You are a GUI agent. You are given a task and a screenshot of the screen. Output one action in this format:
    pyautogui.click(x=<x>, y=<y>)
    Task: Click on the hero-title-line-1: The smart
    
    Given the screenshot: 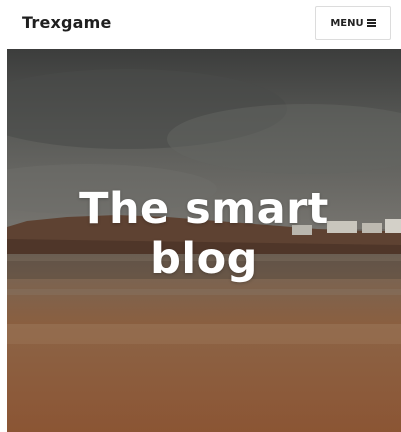 What is the action you would take?
    pyautogui.click(x=204, y=209)
    